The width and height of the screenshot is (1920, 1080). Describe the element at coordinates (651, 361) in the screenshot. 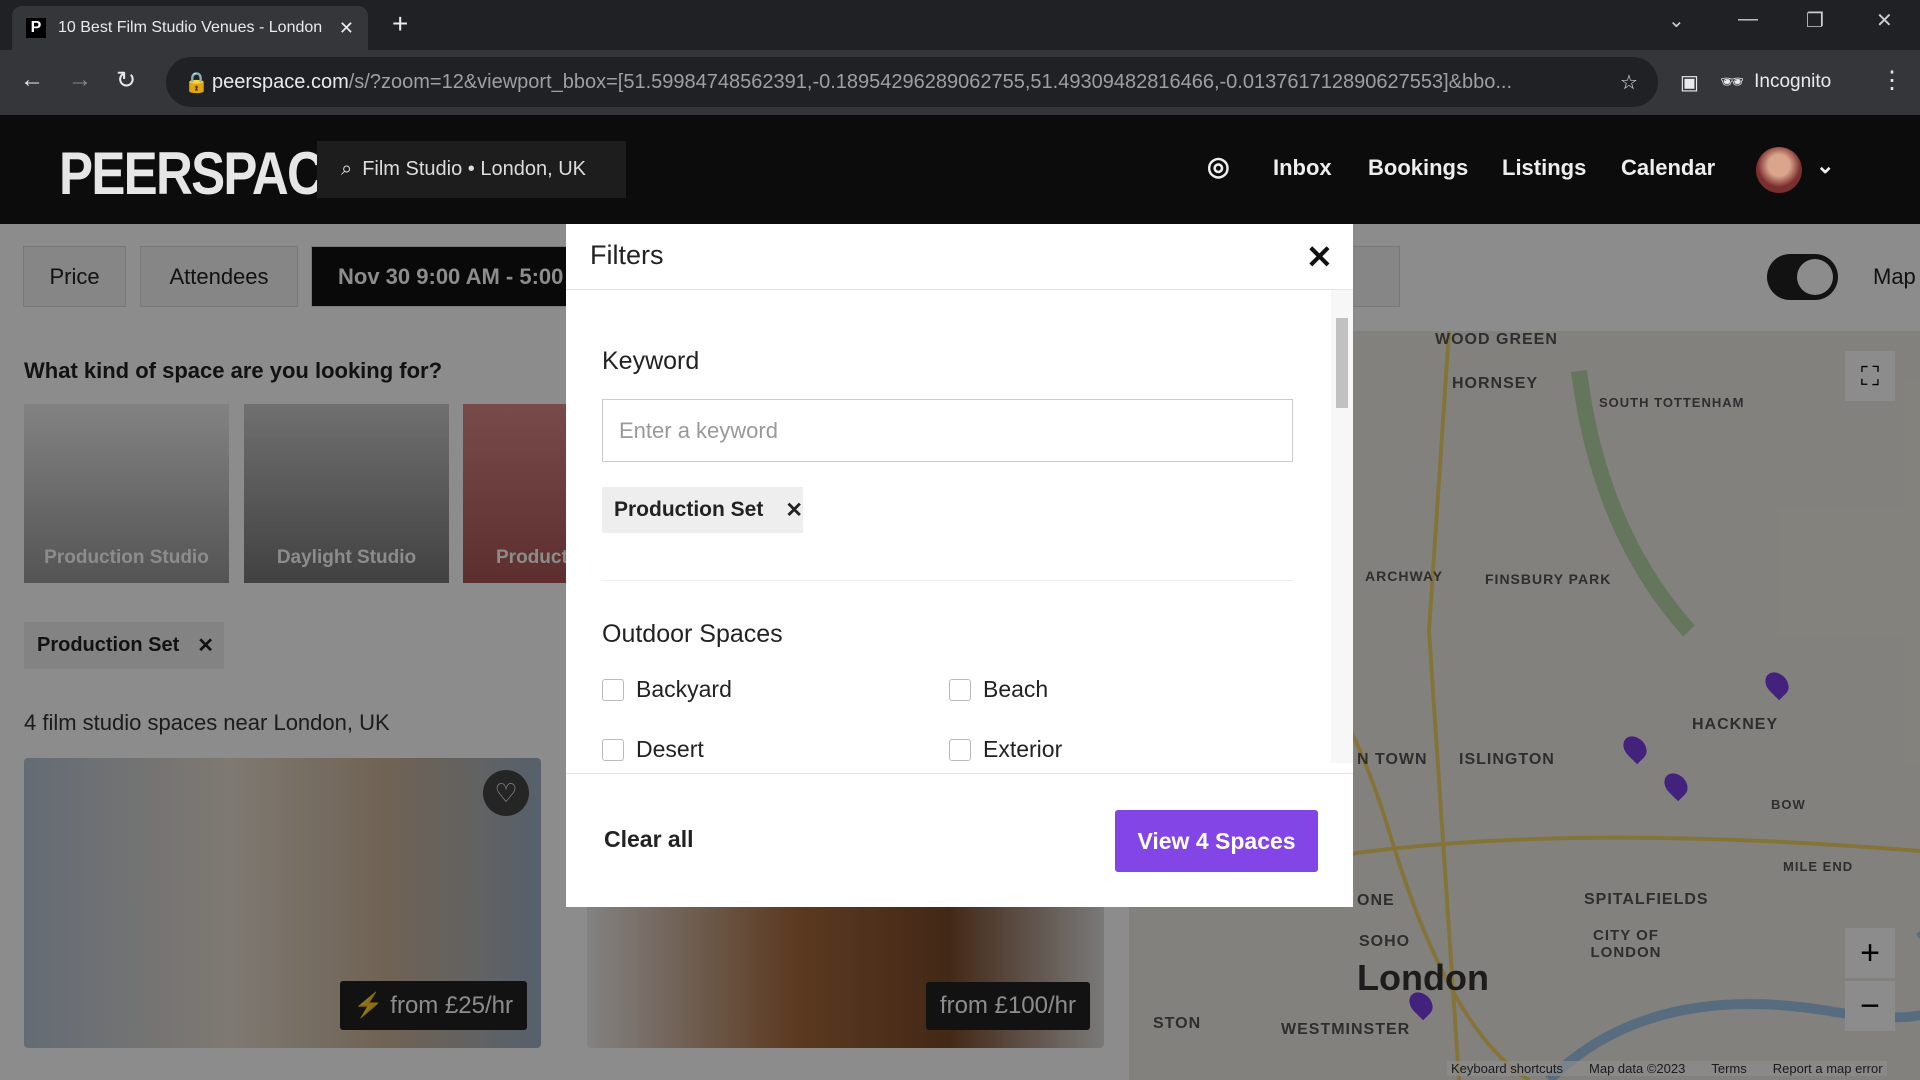

I see `keyword-heading: Keyword` at that location.